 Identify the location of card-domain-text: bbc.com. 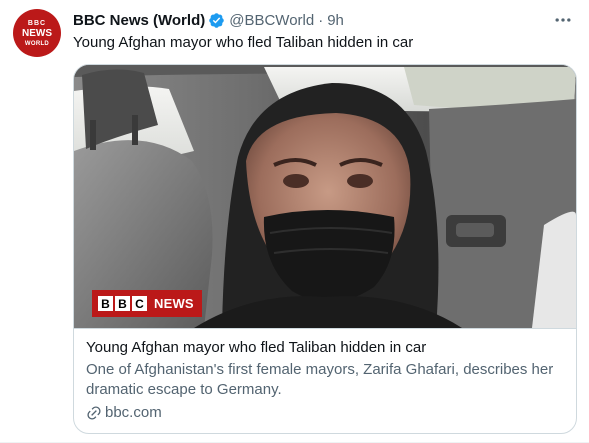
(133, 412).